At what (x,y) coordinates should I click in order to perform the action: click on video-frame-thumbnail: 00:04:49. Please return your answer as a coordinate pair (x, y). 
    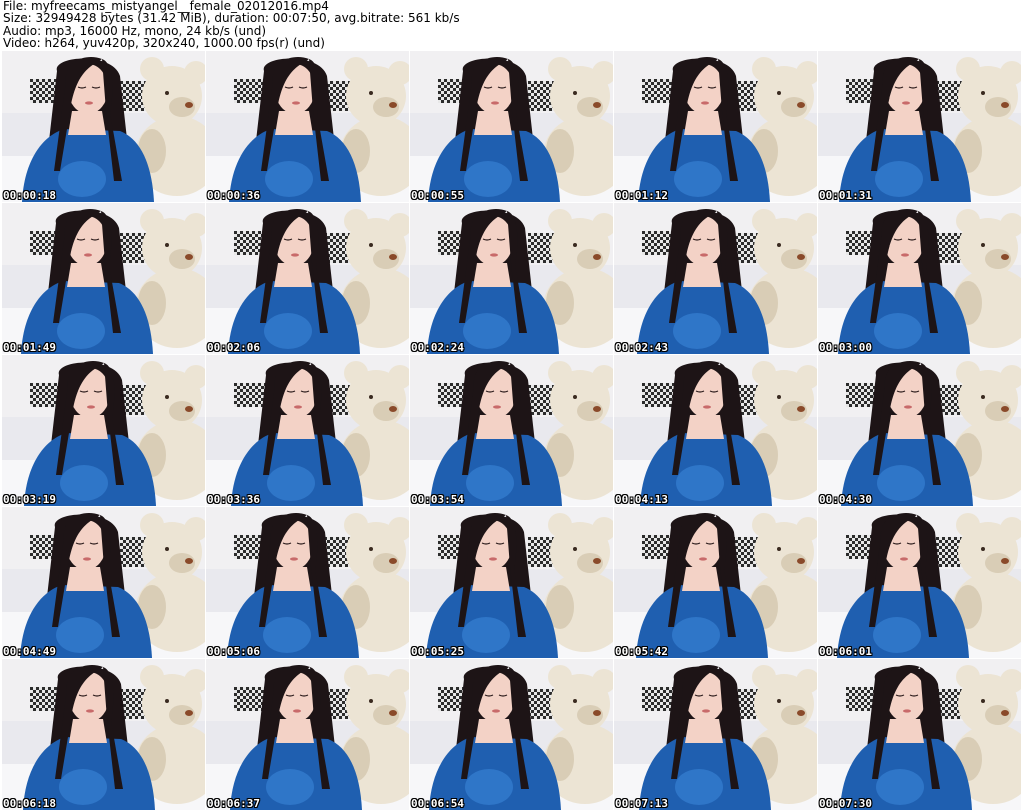
    Looking at the image, I should click on (103, 582).